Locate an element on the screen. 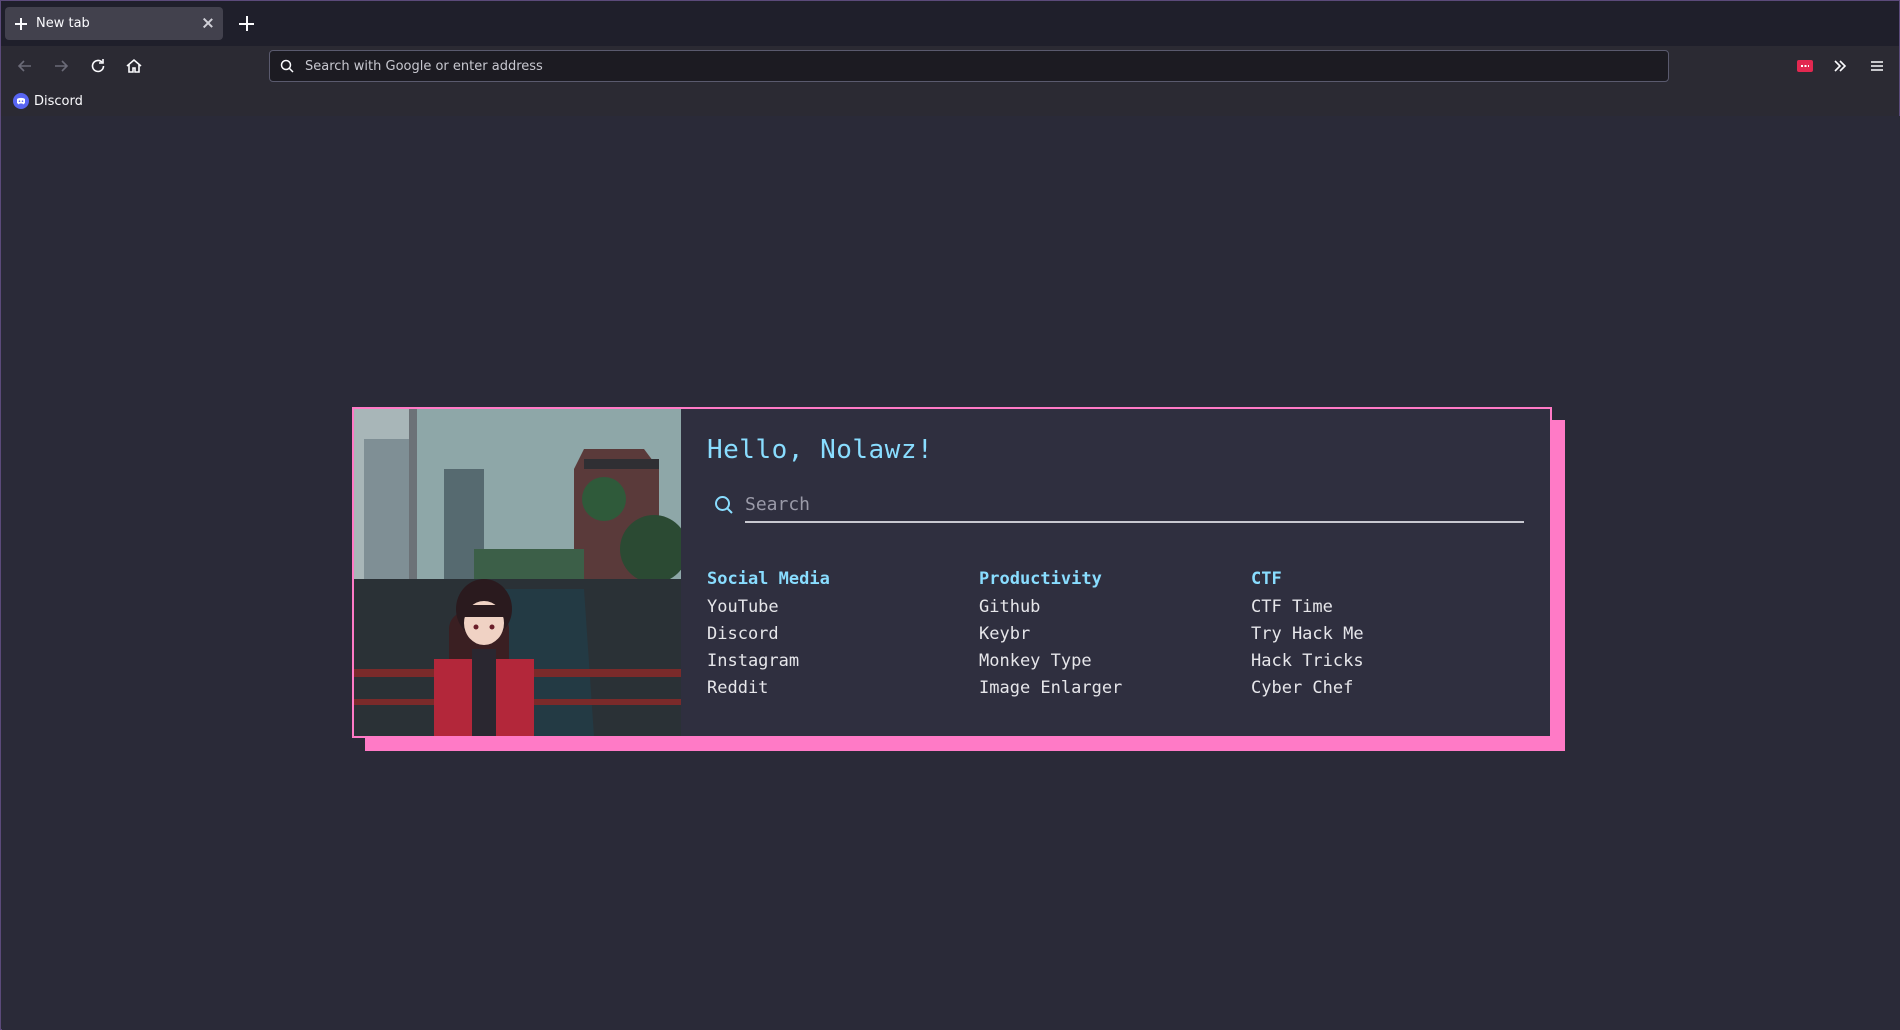 This screenshot has height=1030, width=1900. column-title: Productivity is located at coordinates (1040, 579).